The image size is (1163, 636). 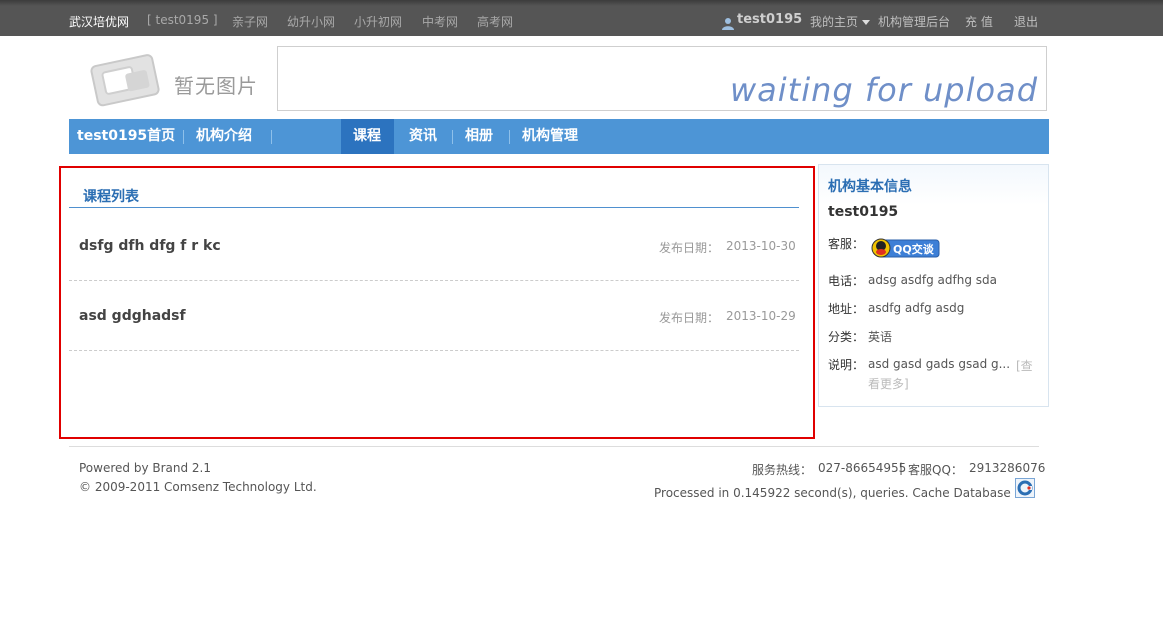 What do you see at coordinates (846, 309) in the screenshot?
I see `address-label: 地址：` at bounding box center [846, 309].